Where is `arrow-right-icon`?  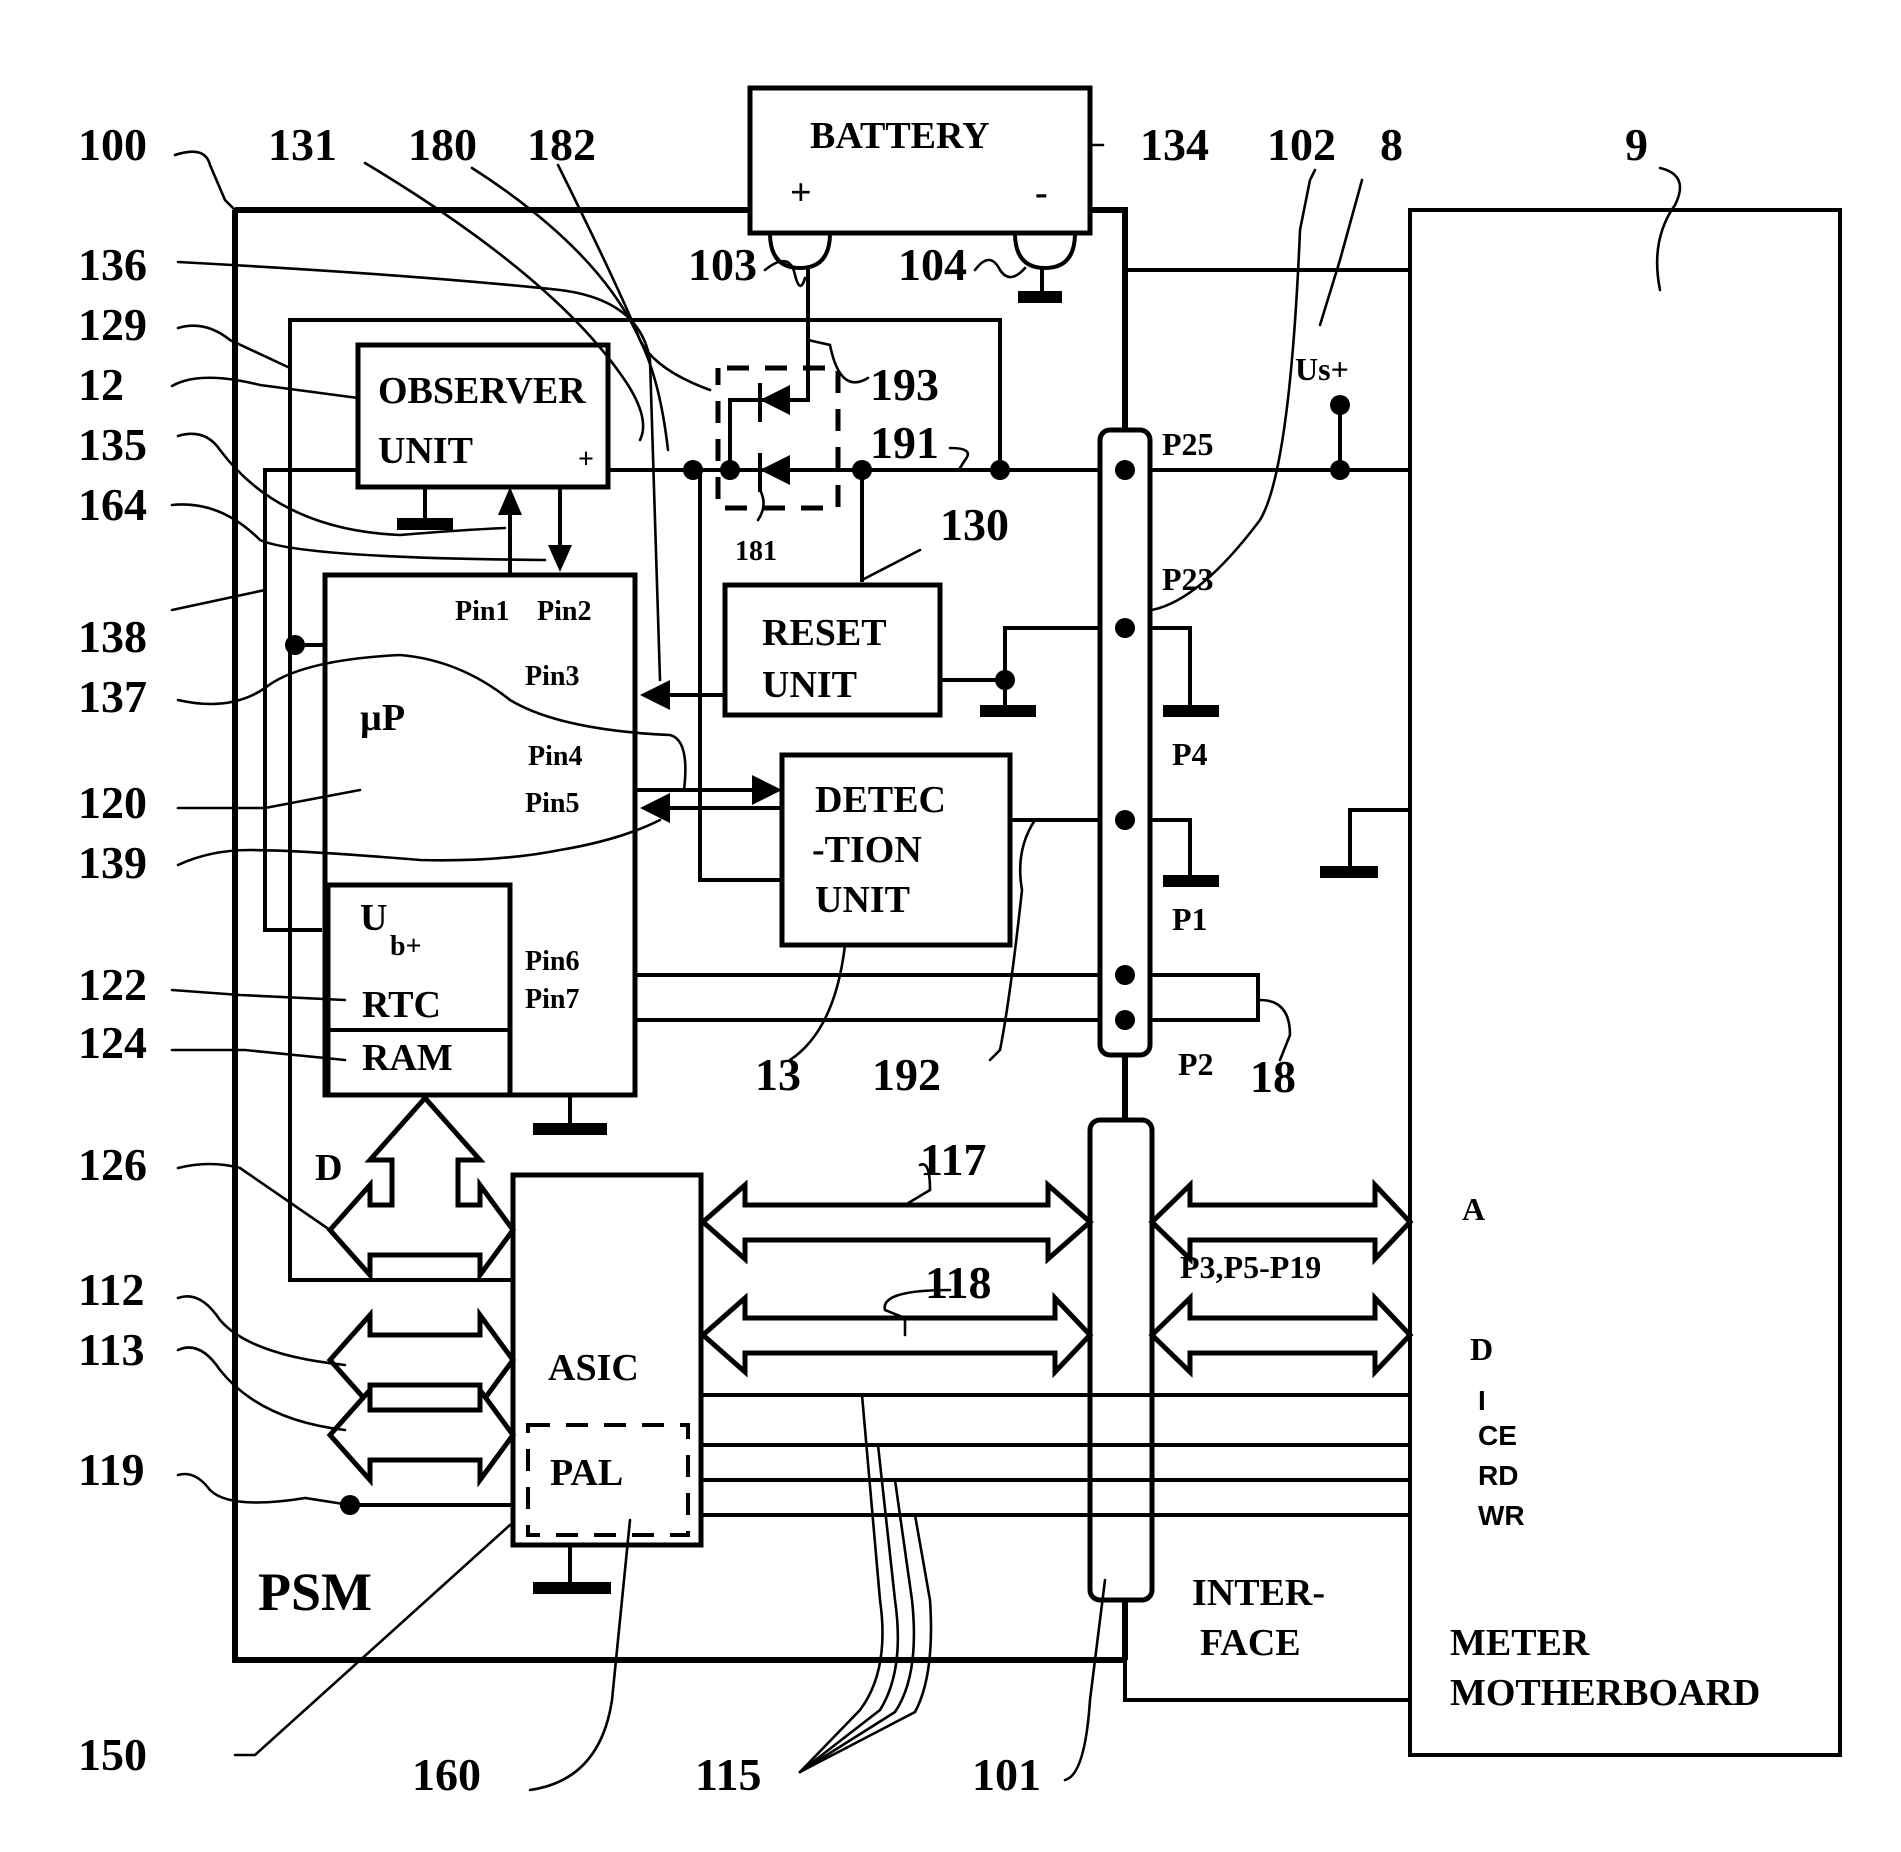
arrow-right-icon is located at coordinates (767, 790).